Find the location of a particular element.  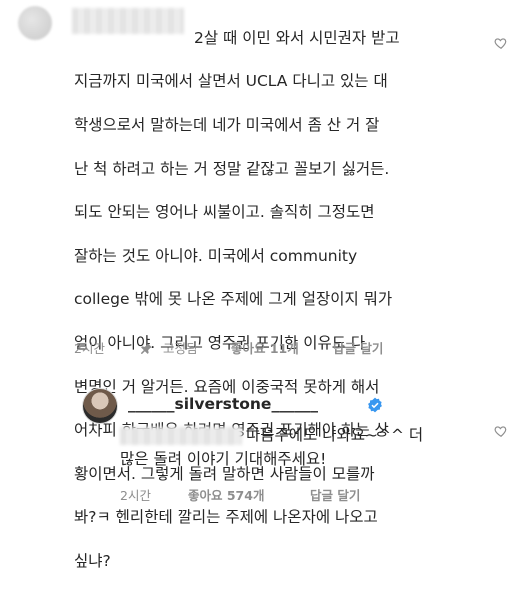

comment-line: college 밖에 못 나온 주제에 그게 얼장이지 뭐가 is located at coordinates (233, 299).